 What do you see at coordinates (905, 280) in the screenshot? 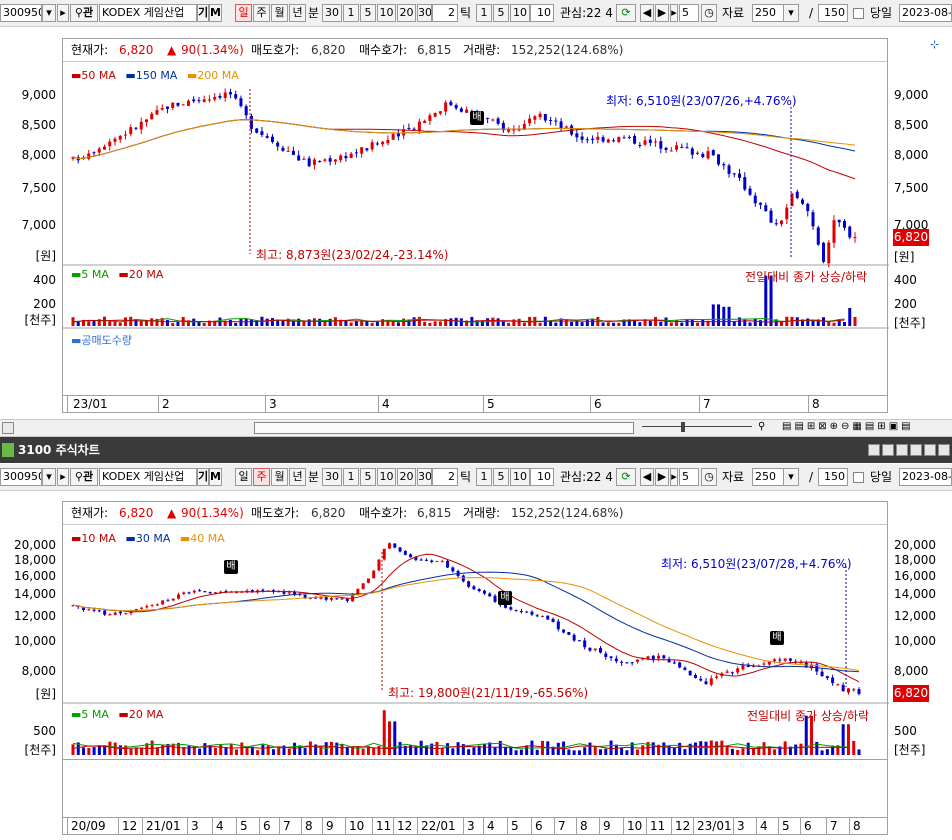
I see `daily-vol-tick-right: 400` at bounding box center [905, 280].